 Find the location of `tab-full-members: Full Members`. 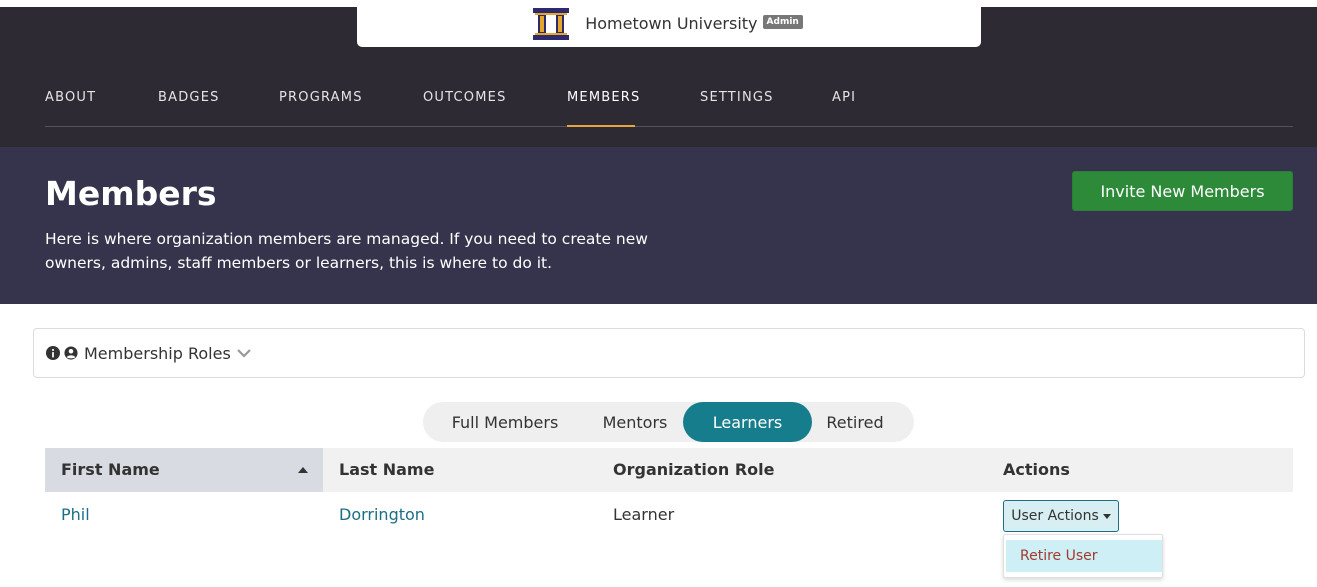

tab-full-members: Full Members is located at coordinates (505, 422).